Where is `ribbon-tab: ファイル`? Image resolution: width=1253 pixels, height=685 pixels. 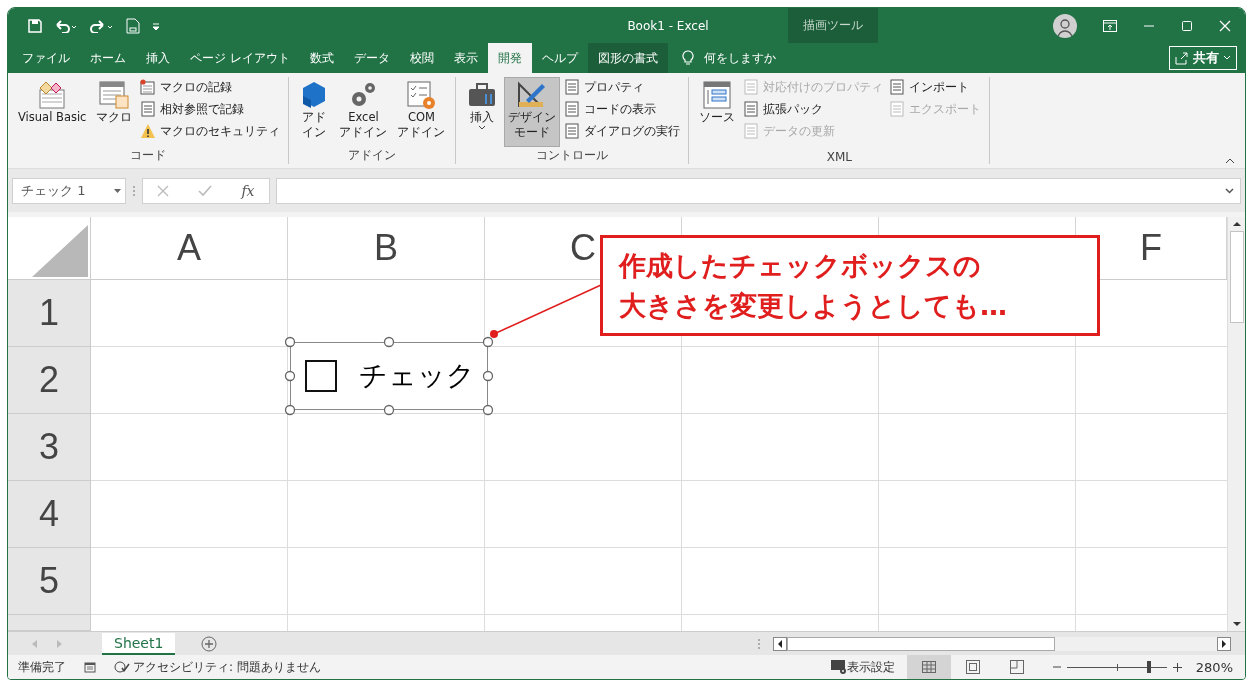
ribbon-tab: ファイル is located at coordinates (46, 58).